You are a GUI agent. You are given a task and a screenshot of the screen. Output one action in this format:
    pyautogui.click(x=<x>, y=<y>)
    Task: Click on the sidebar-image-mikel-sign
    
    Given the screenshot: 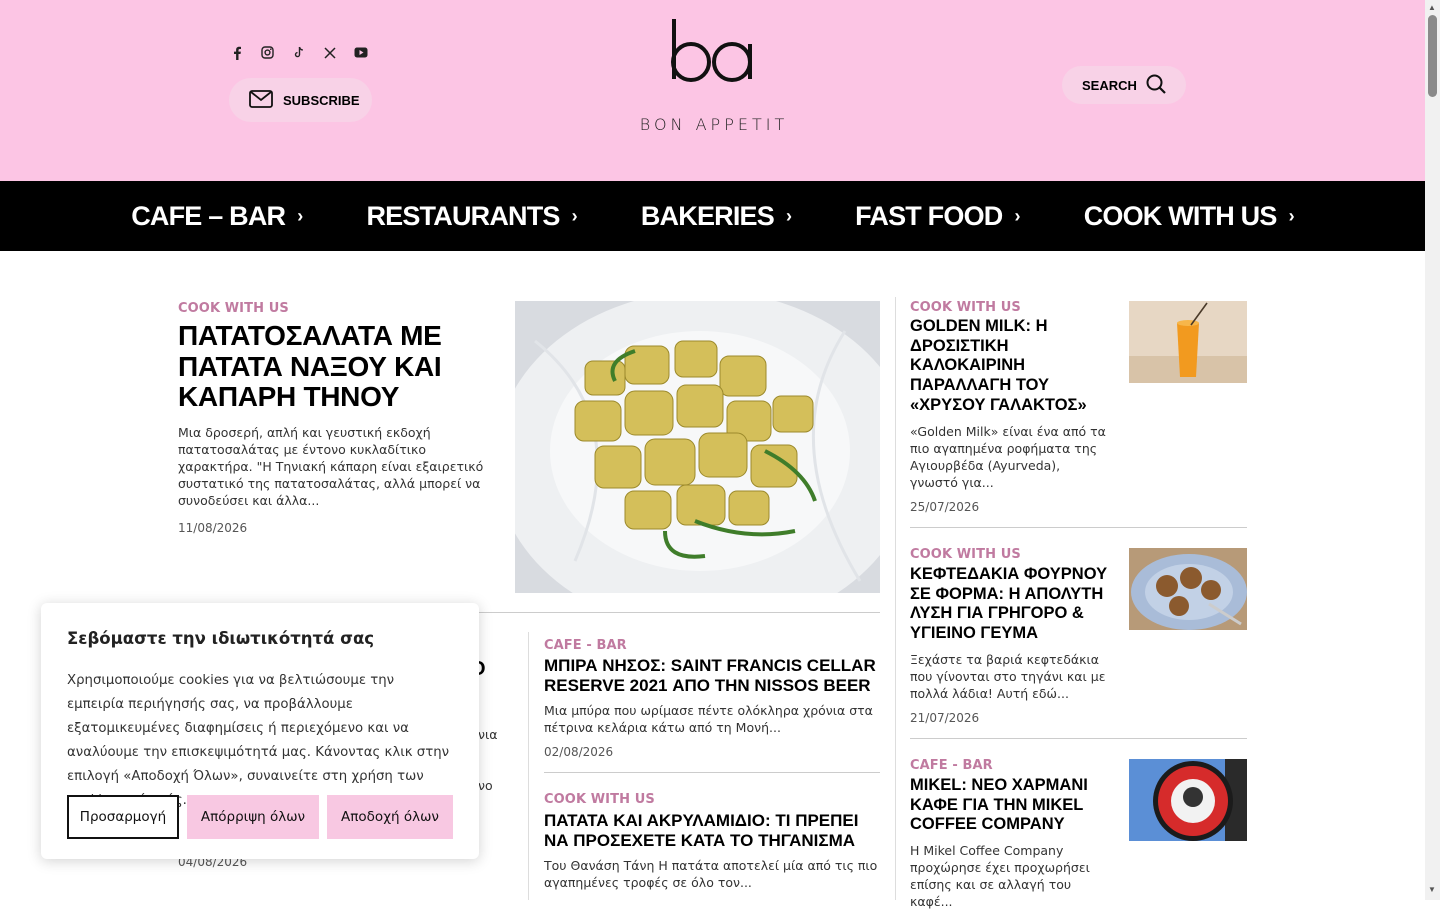 What is the action you would take?
    pyautogui.click(x=1188, y=800)
    